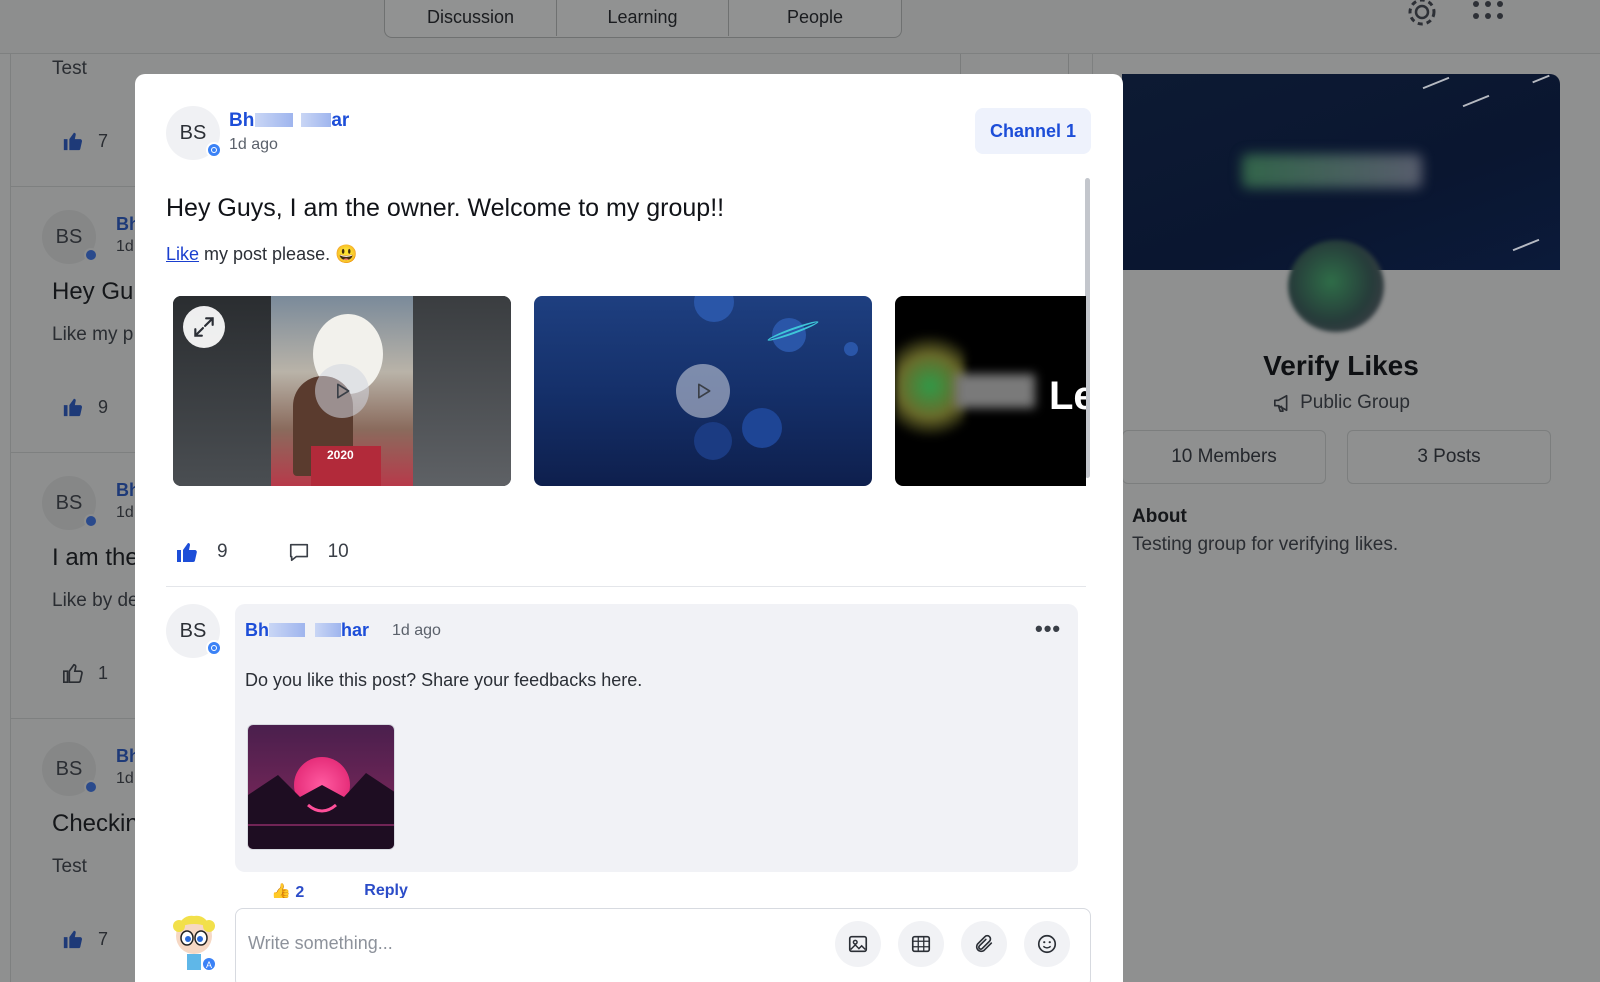 Image resolution: width=1600 pixels, height=982 pixels. I want to click on current-user-avatar: A, so click(194, 942).